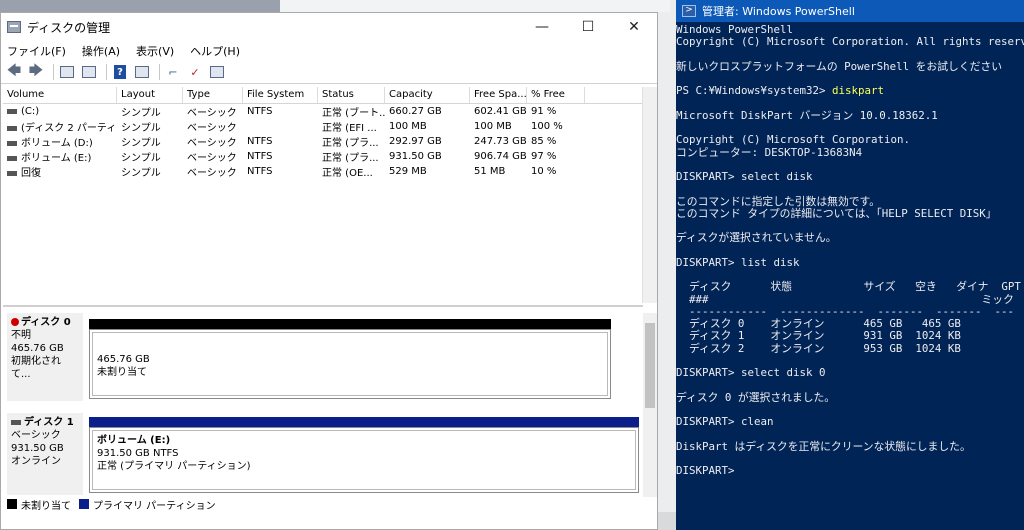 Image resolution: width=1024 pixels, height=530 pixels. What do you see at coordinates (329, 72) in the screenshot?
I see `toolbar: 🡄 🡆 ? ⌐ ✓` at bounding box center [329, 72].